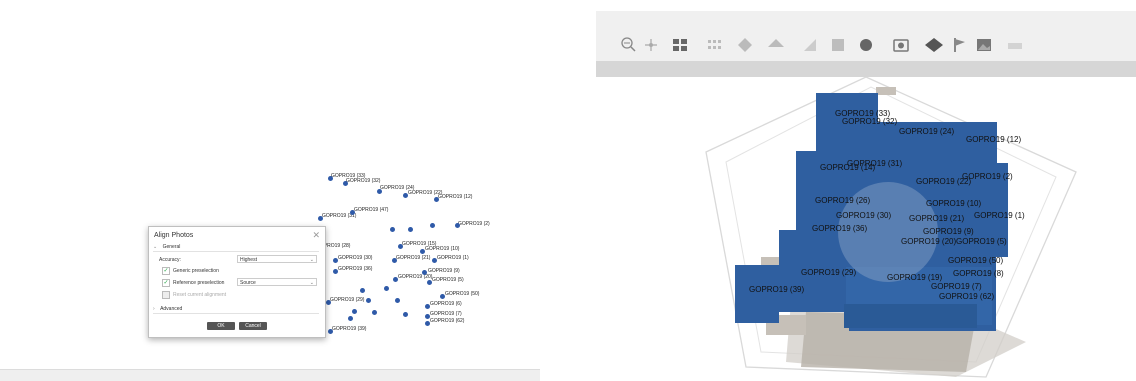 This screenshot has width=1136, height=381. Describe the element at coordinates (166, 295) in the screenshot. I see `reset-alignment-checkbox` at that location.